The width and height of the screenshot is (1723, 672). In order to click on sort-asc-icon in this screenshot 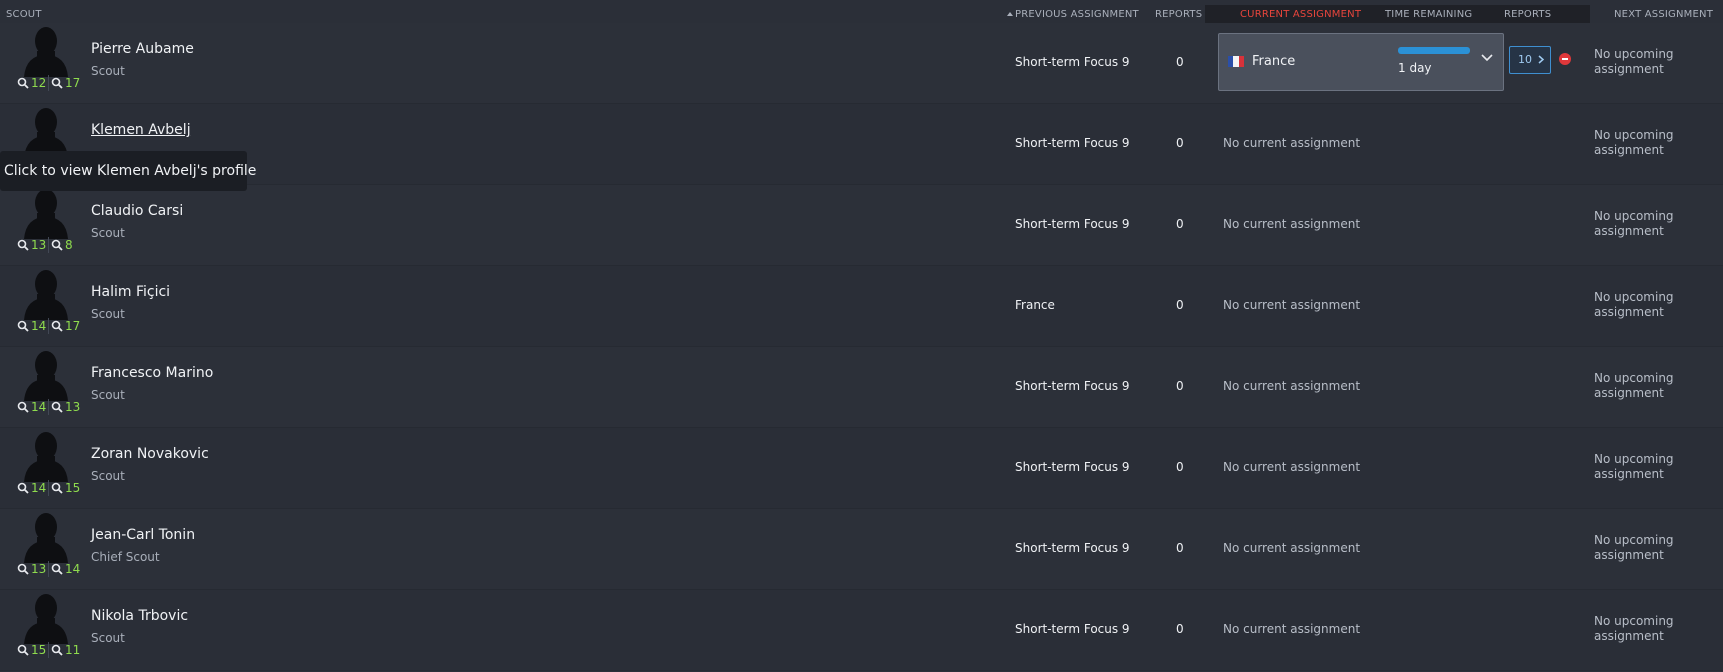, I will do `click(1010, 14)`.